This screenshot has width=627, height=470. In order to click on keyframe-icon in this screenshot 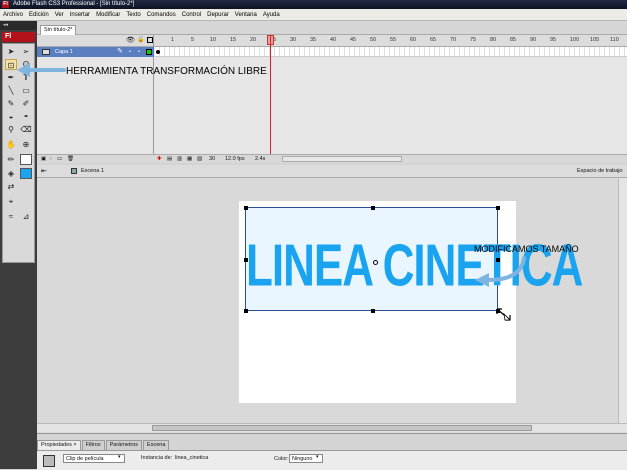, I will do `click(158, 52)`.